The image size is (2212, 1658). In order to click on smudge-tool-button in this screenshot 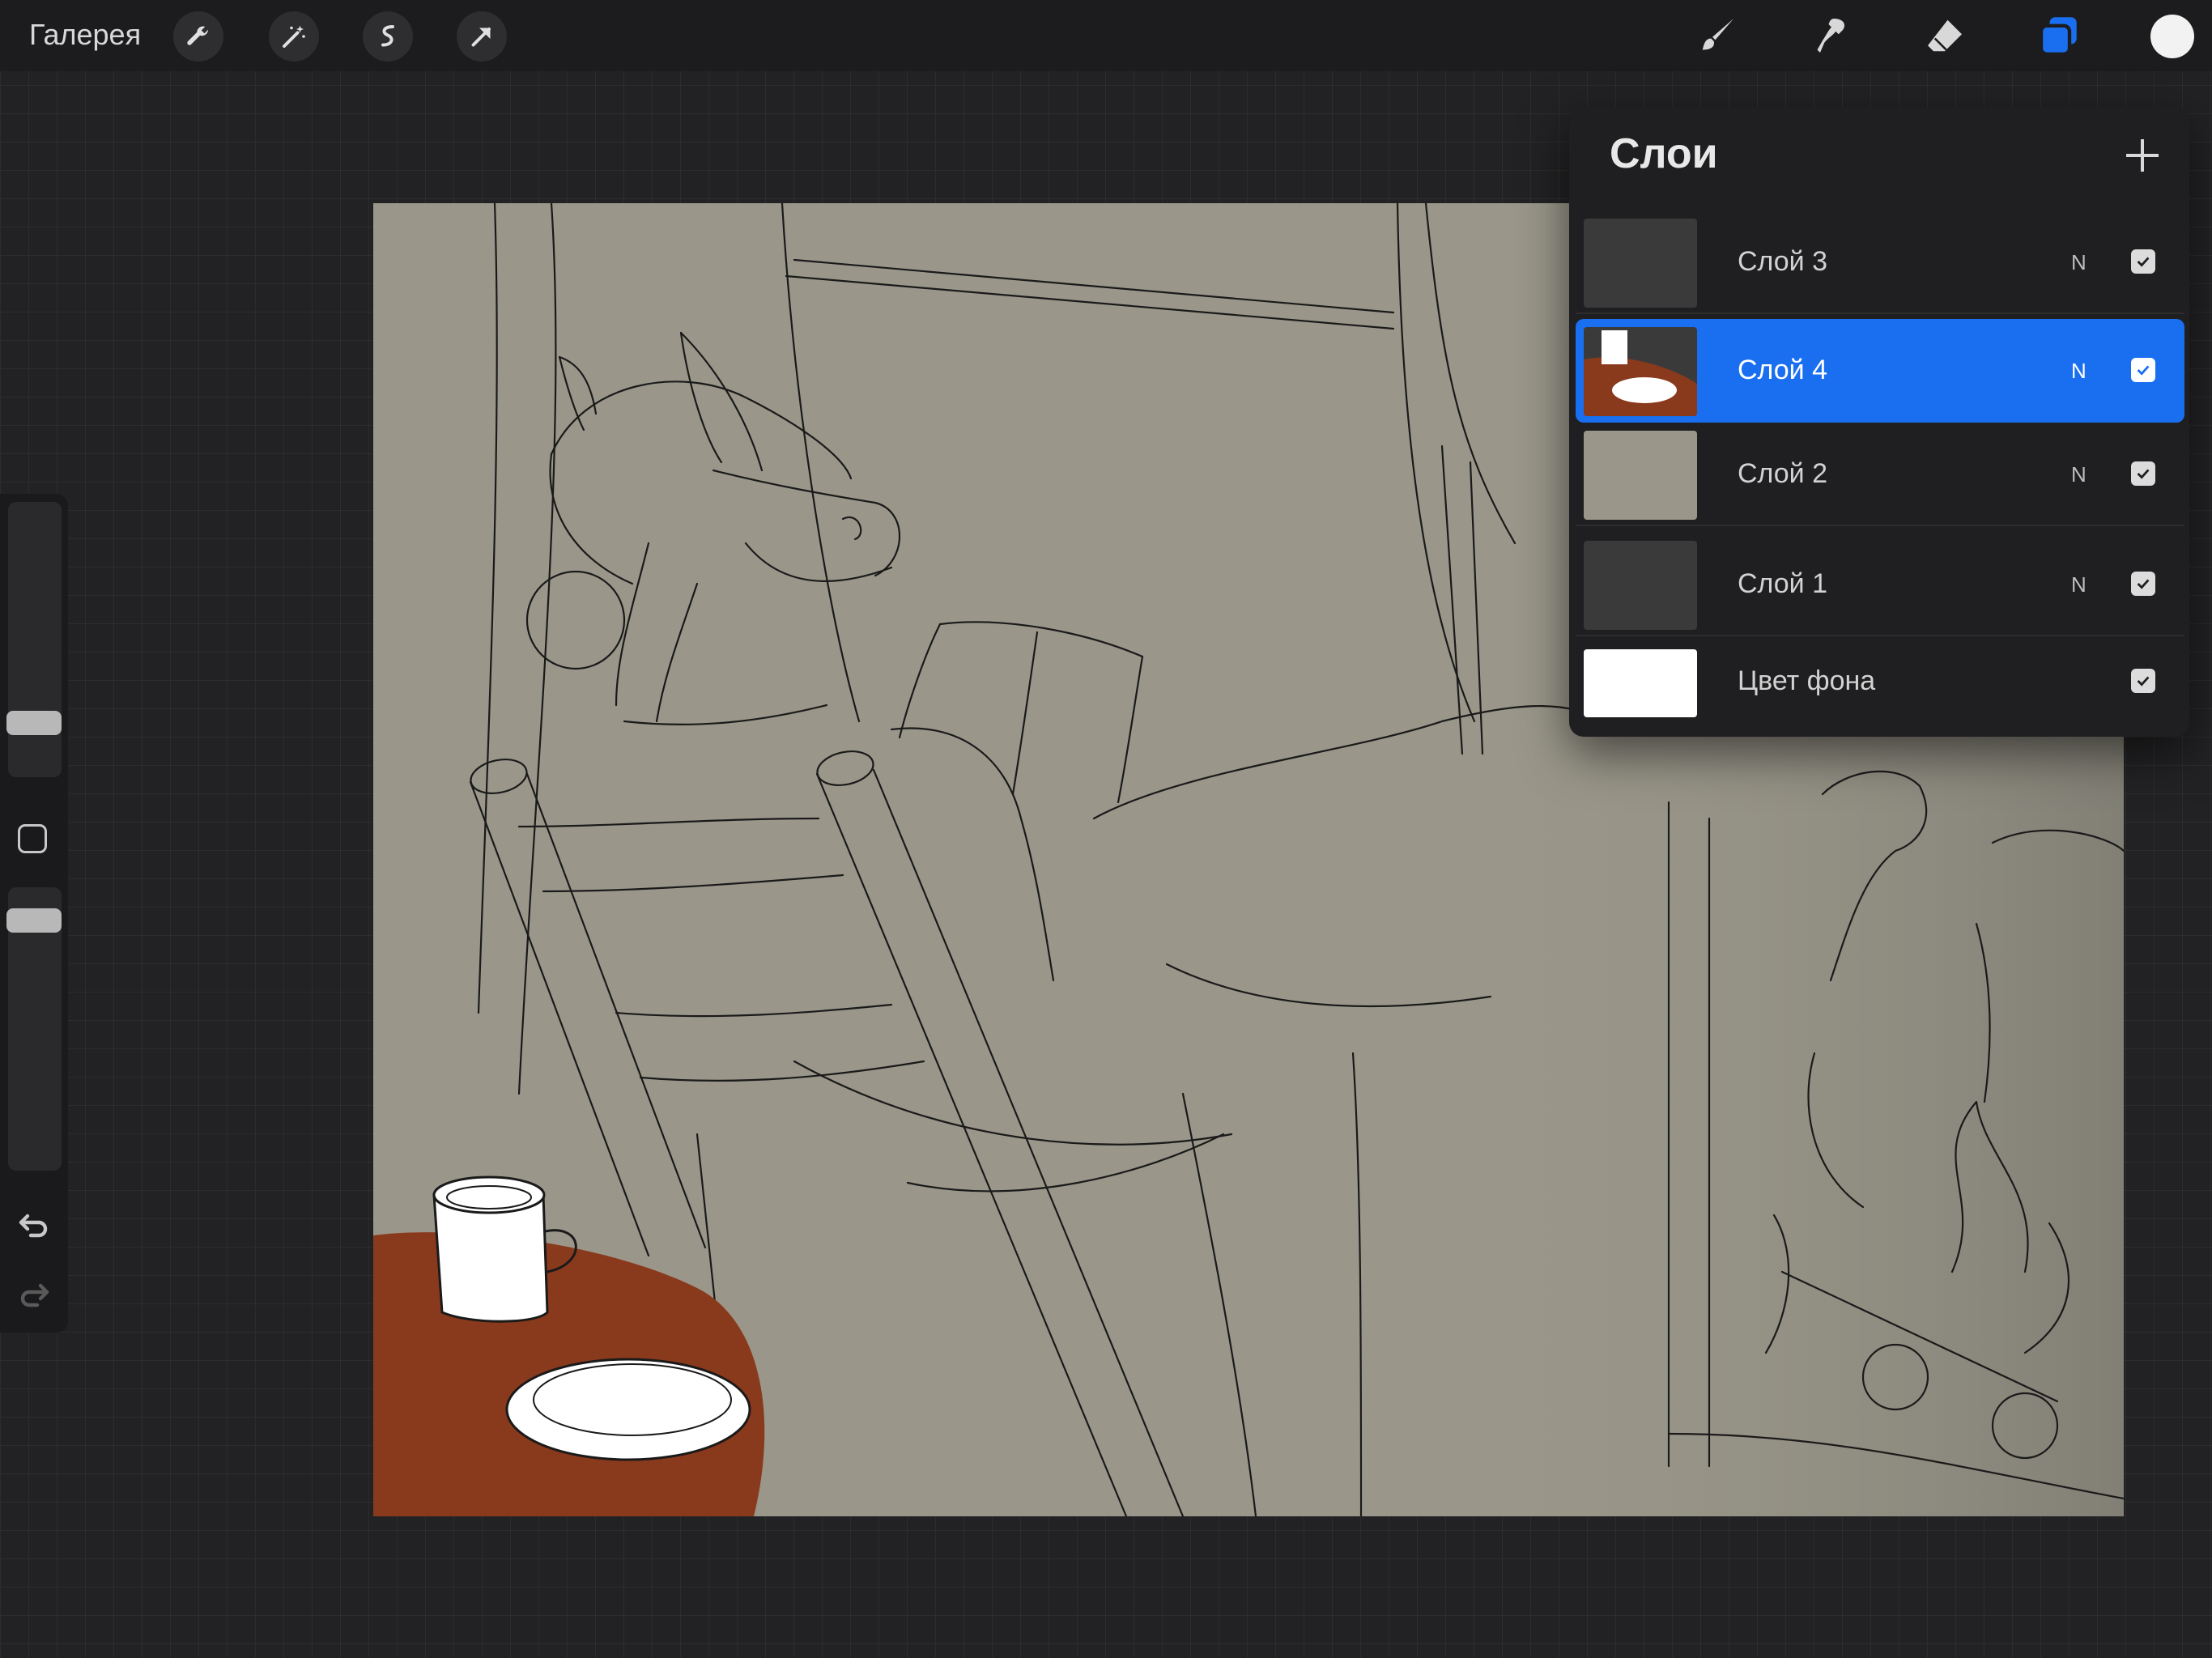, I will do `click(1831, 36)`.